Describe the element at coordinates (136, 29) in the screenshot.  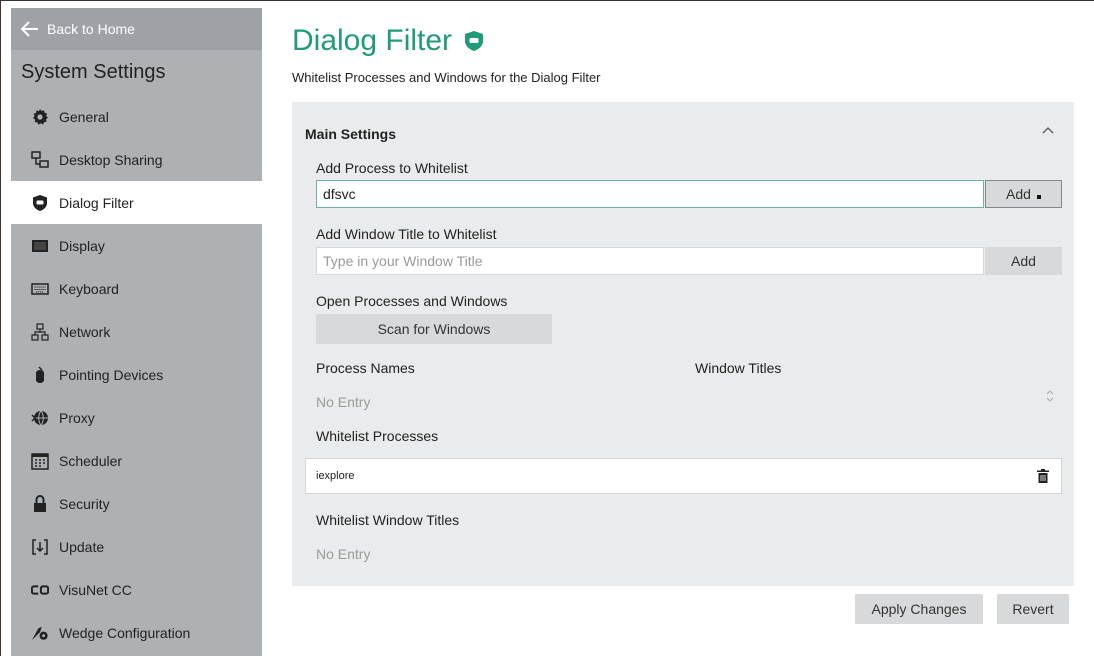
I see `back-to-home-button: Back to Home` at that location.